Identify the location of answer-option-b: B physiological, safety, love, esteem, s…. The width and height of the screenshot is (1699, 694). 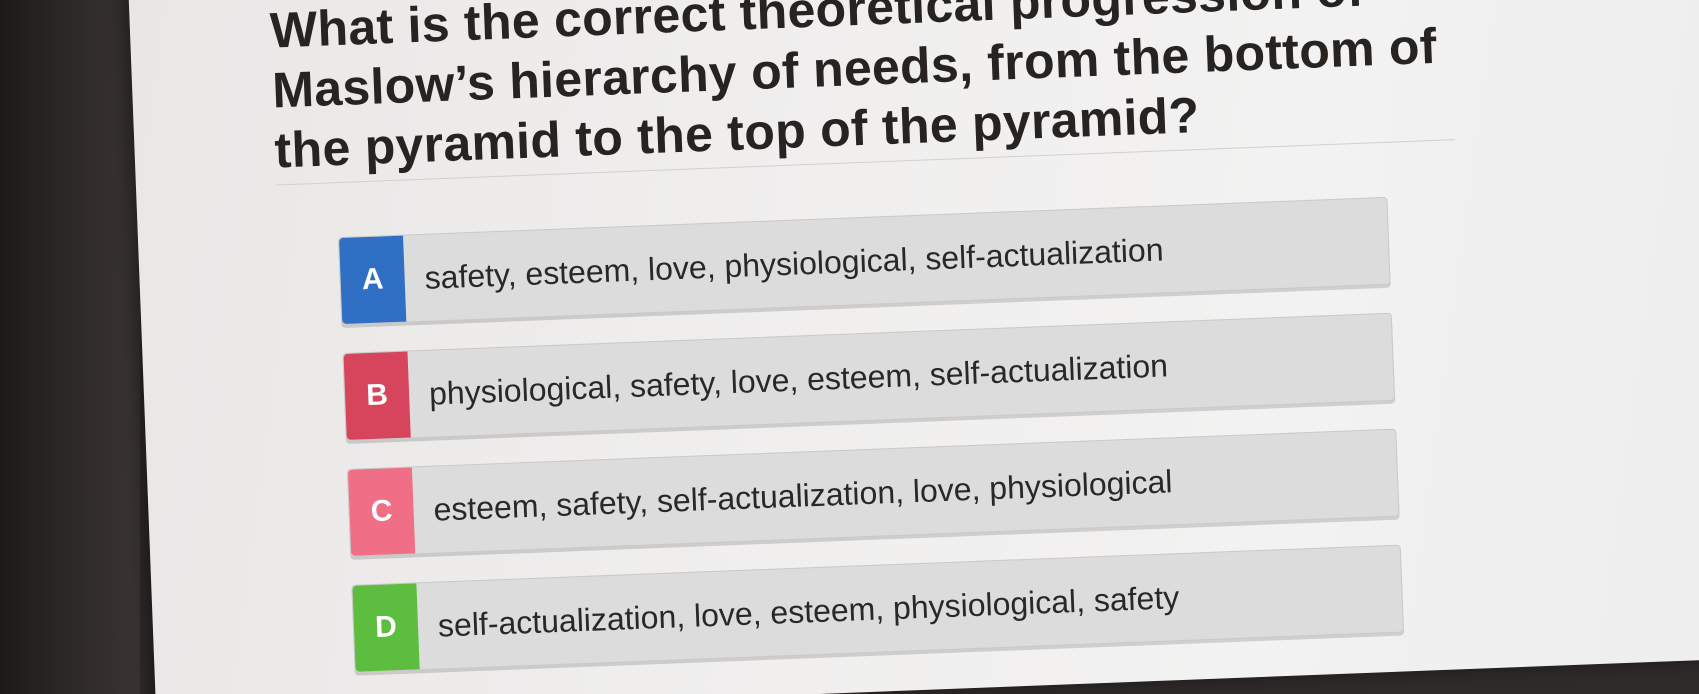
(869, 376).